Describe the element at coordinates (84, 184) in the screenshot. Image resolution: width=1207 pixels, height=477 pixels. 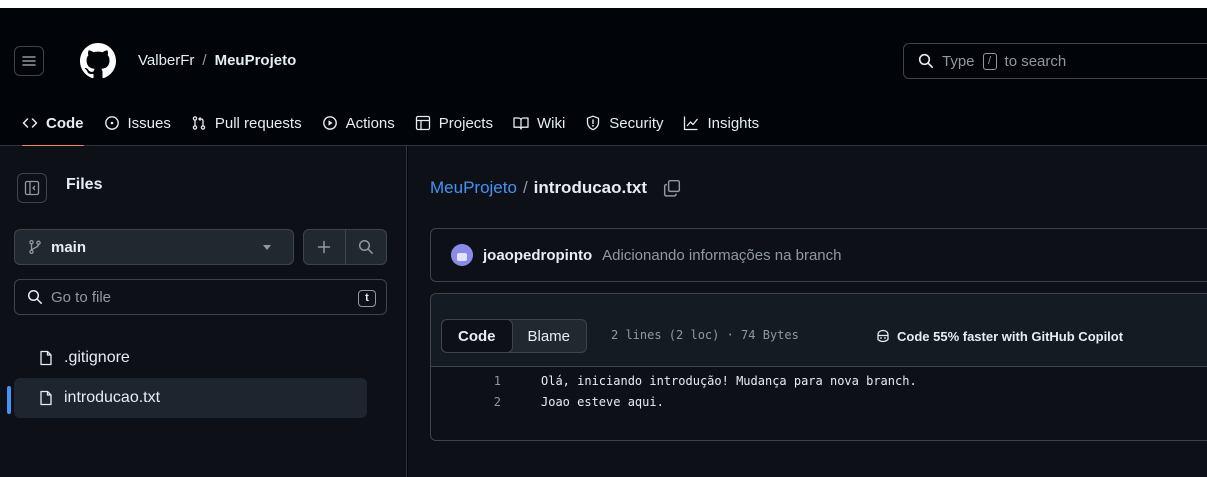
I see `files-heading: Files` at that location.